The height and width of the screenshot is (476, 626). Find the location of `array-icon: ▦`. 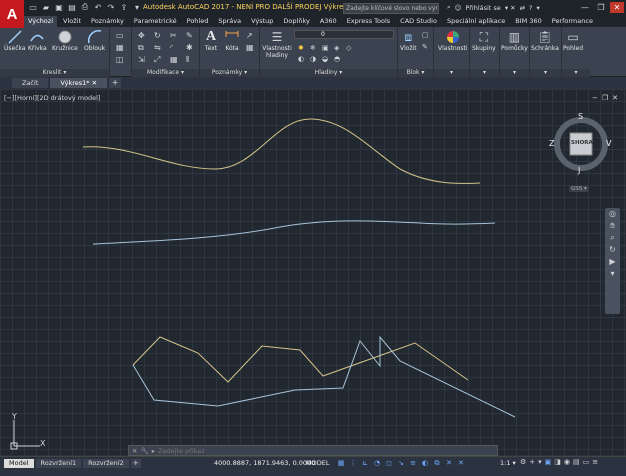

array-icon: ▦ is located at coordinates (174, 59).